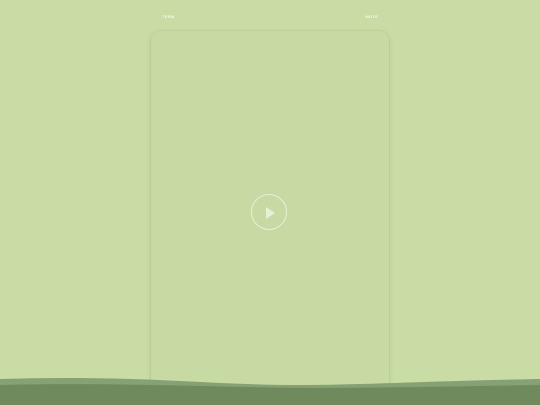  I want to click on spark-icon, so click(360, 19).